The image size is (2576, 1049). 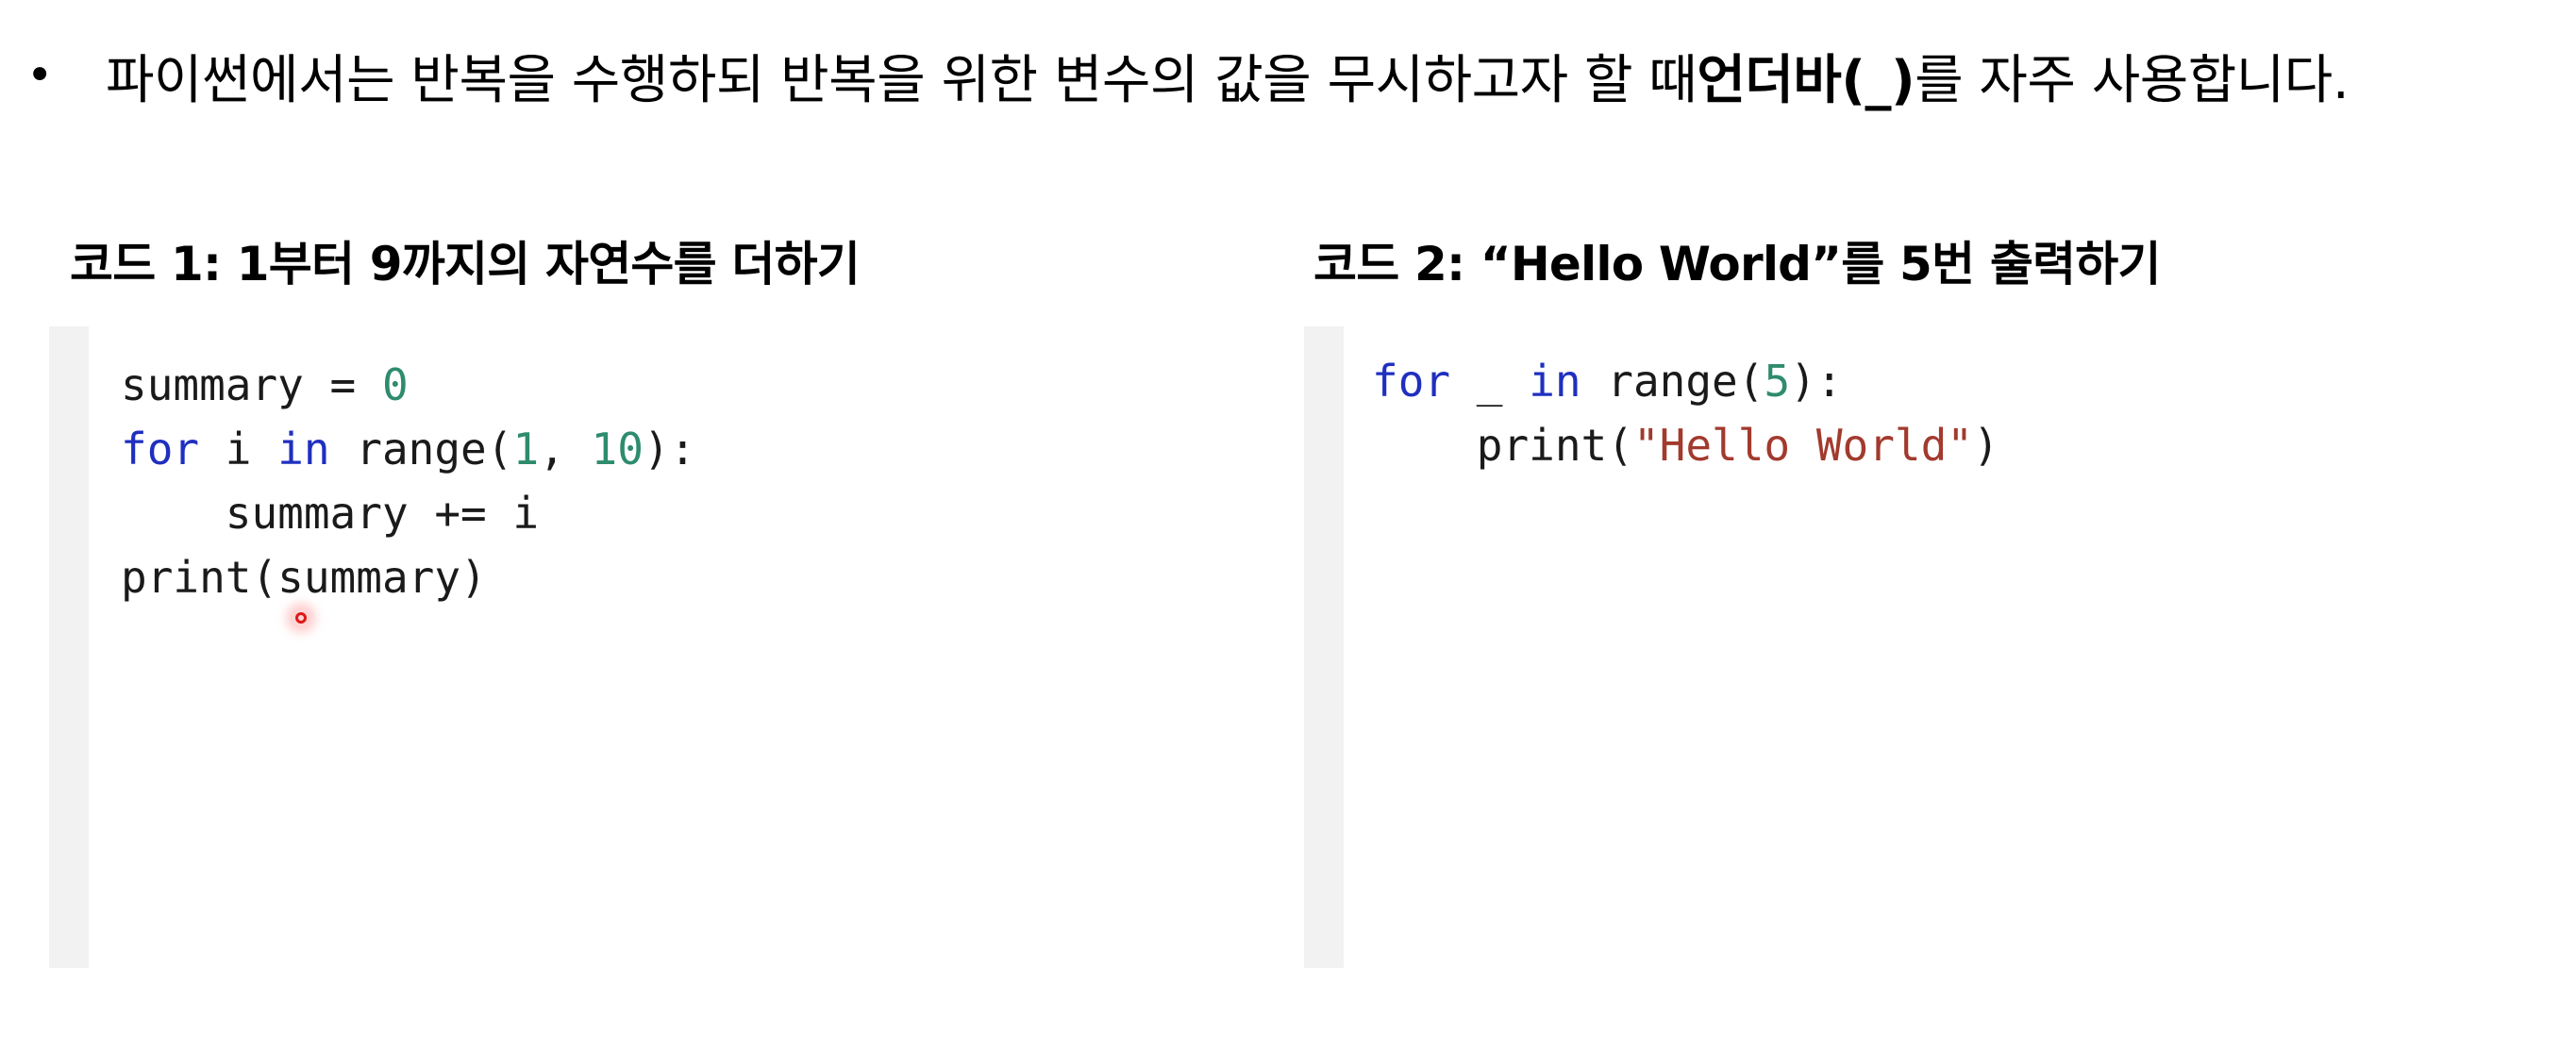 What do you see at coordinates (330, 513) in the screenshot?
I see `code-token: summary += i` at bounding box center [330, 513].